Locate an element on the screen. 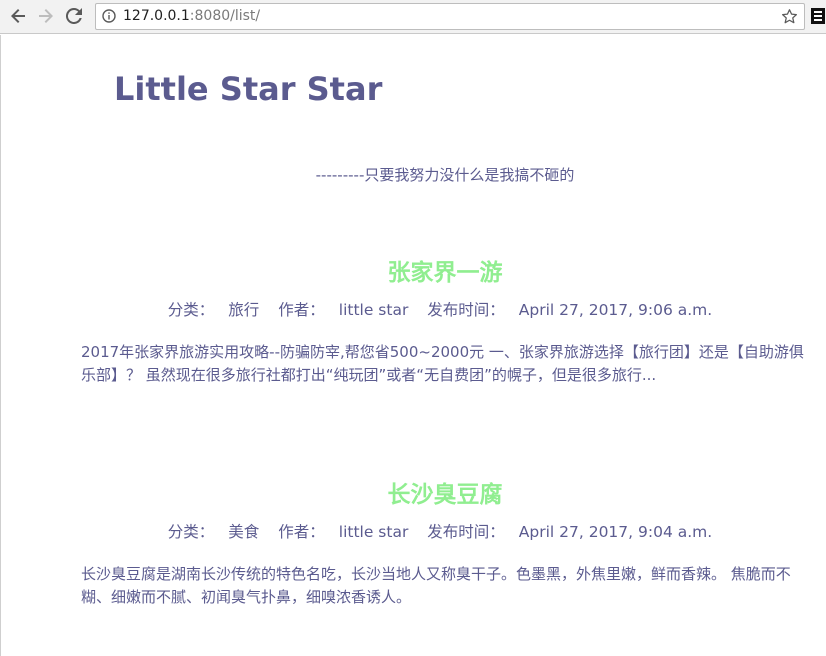 This screenshot has width=826, height=656. url-host: 127.0.0.1 is located at coordinates (156, 16).